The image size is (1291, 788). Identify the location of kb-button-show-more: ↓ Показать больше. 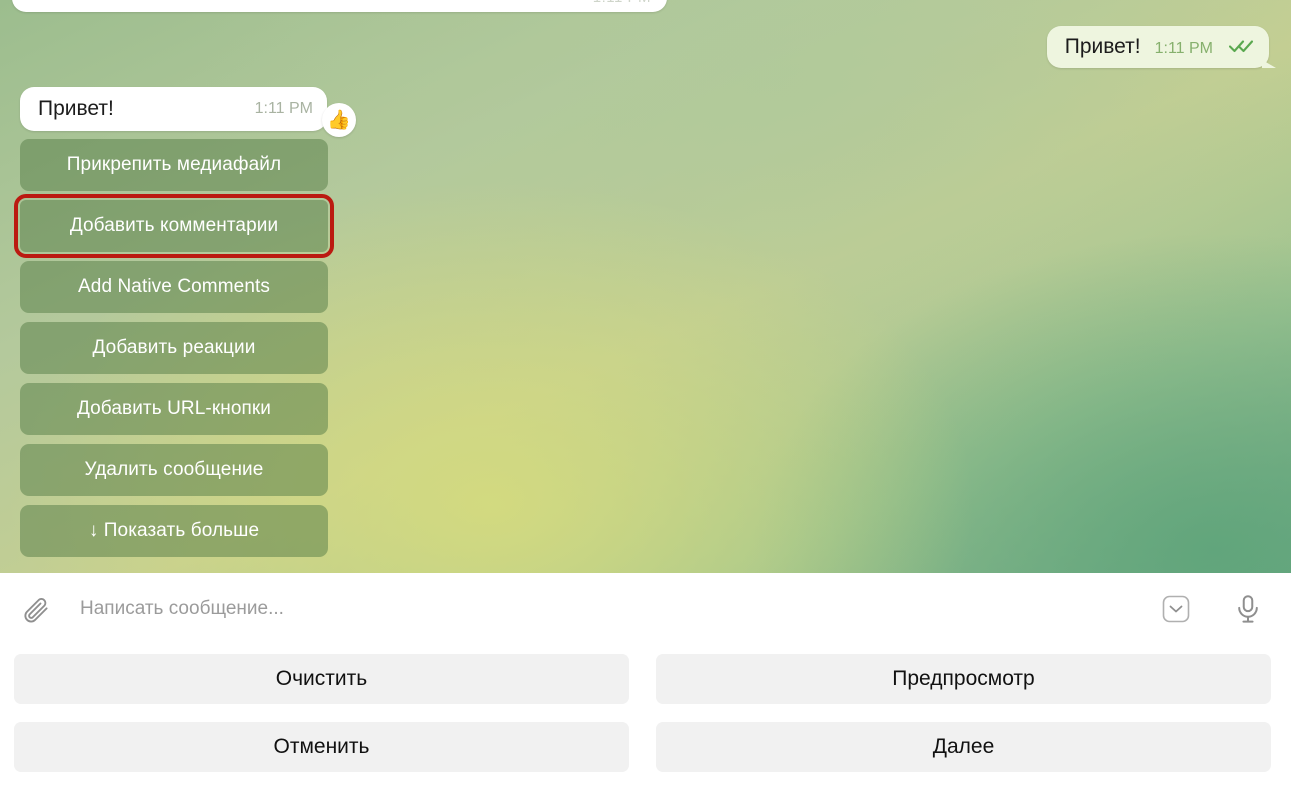
(174, 531).